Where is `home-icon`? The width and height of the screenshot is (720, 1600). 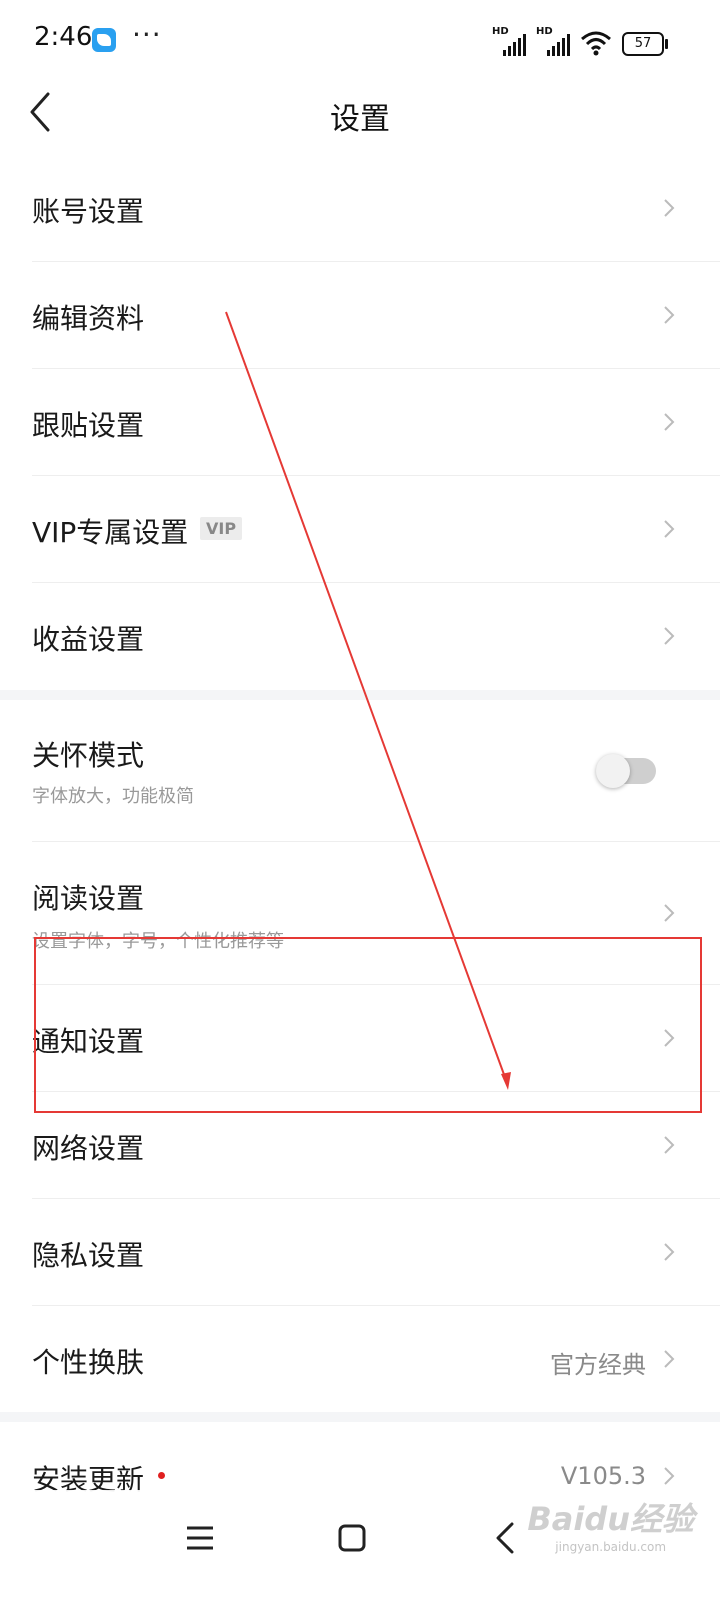
home-icon is located at coordinates (352, 1538).